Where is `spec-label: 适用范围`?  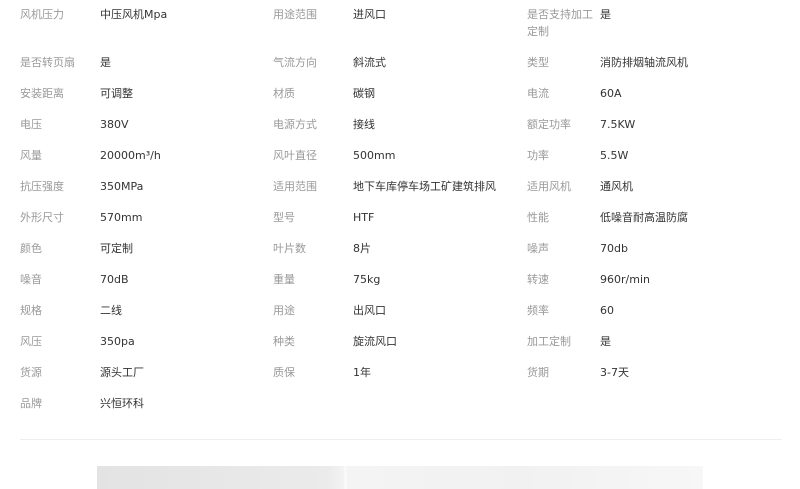
spec-label: 适用范围 is located at coordinates (295, 186).